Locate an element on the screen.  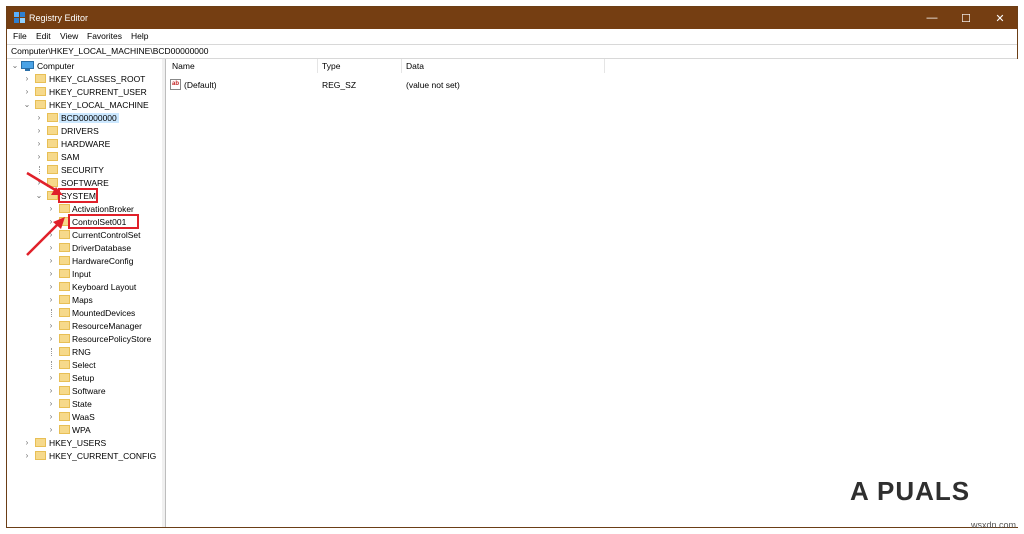
tree-node-input: › Input is located at coordinates (82, 274).